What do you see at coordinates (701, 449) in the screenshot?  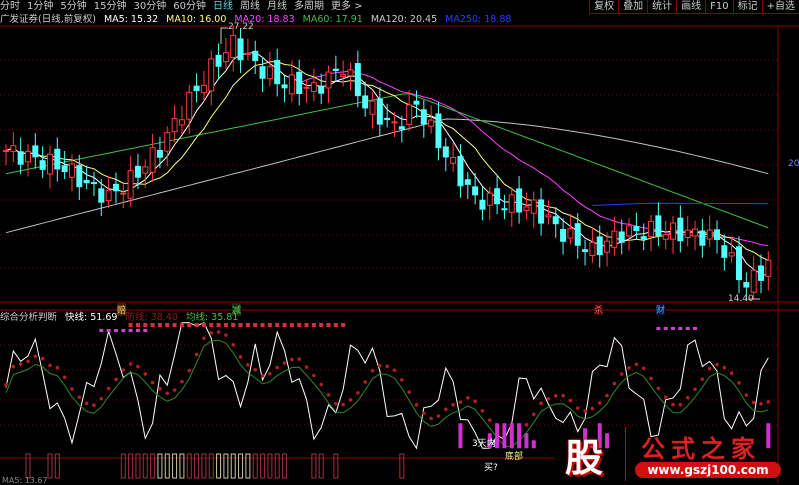 I see `logo-name: 公式之家` at bounding box center [701, 449].